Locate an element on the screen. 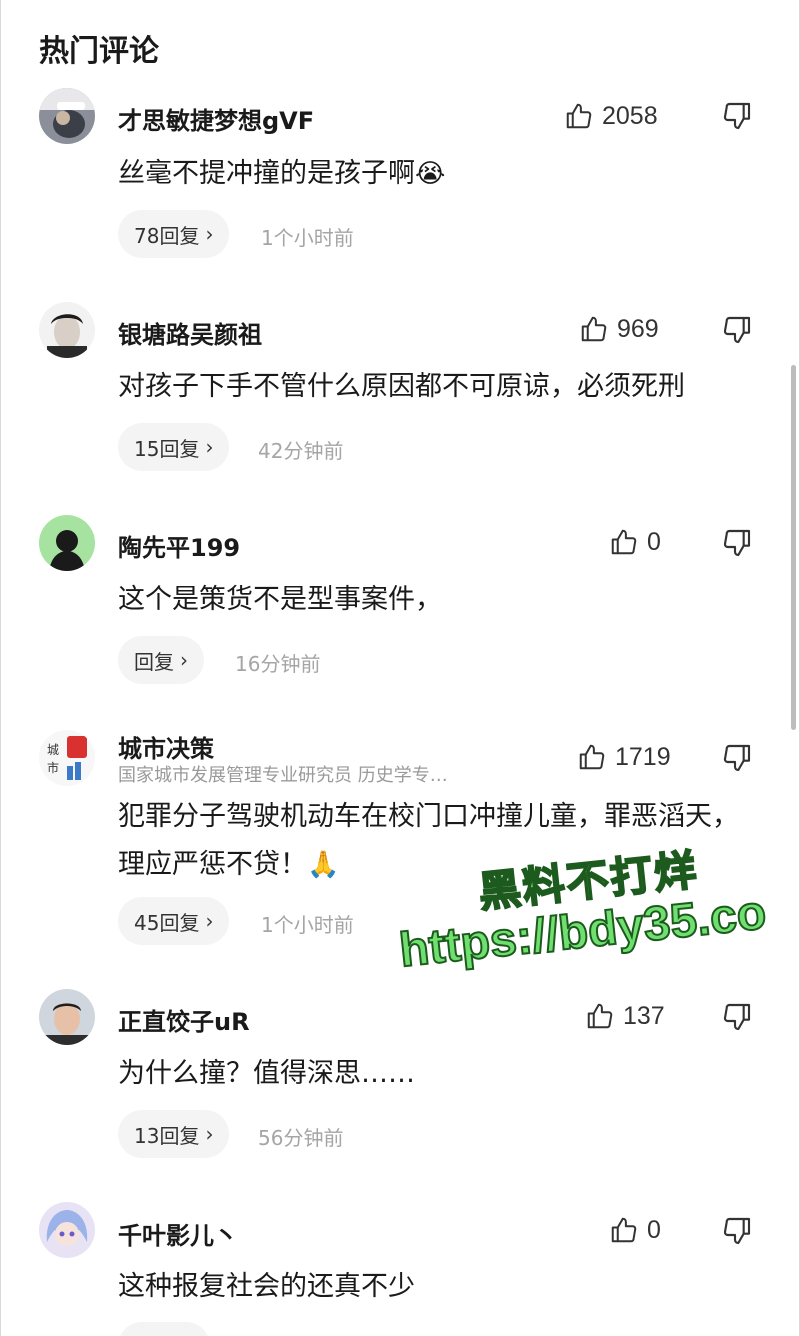 Image resolution: width=800 pixels, height=1336 pixels. reply-button: 13回复 › is located at coordinates (174, 1134).